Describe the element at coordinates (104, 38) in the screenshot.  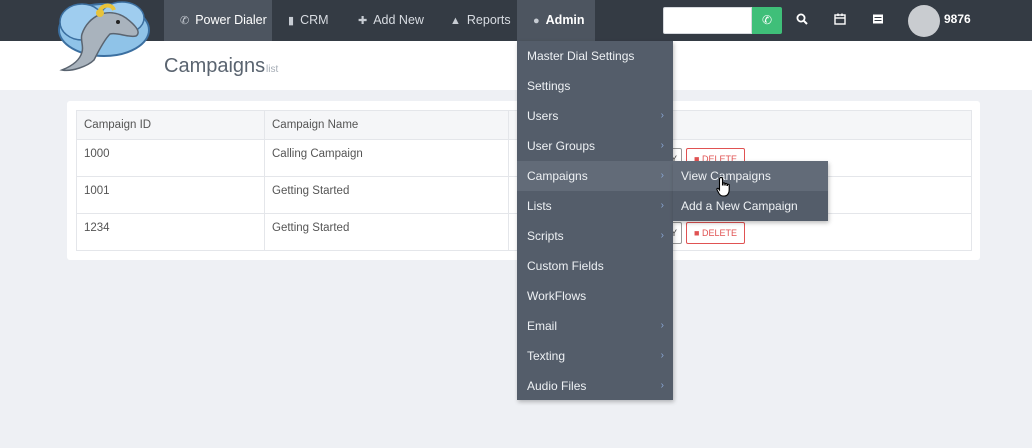
I see `dolphin-logo` at that location.